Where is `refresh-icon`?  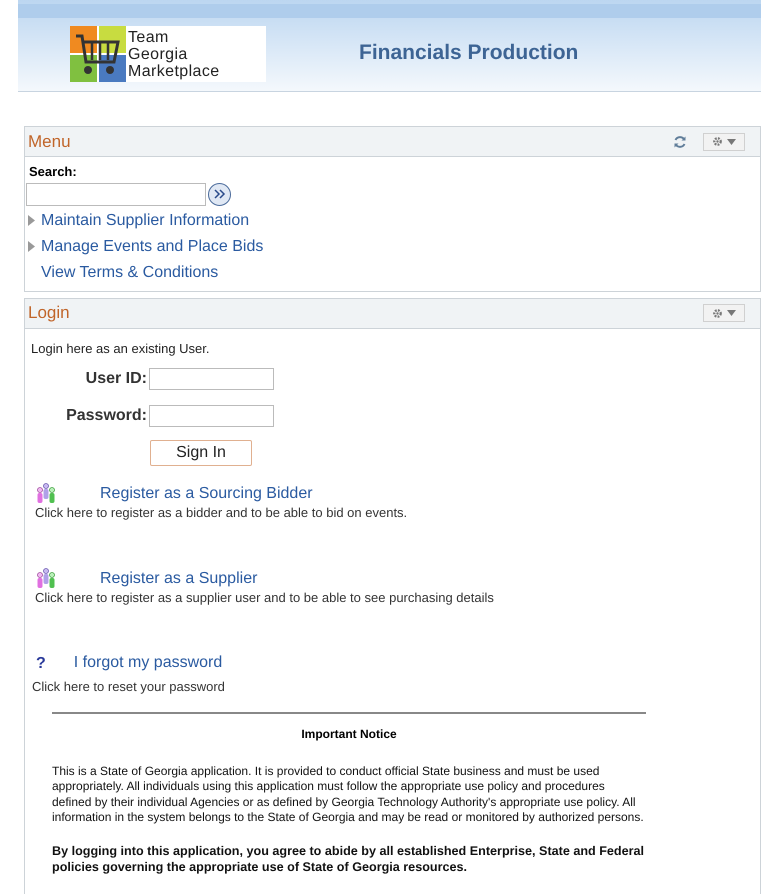
refresh-icon is located at coordinates (680, 141).